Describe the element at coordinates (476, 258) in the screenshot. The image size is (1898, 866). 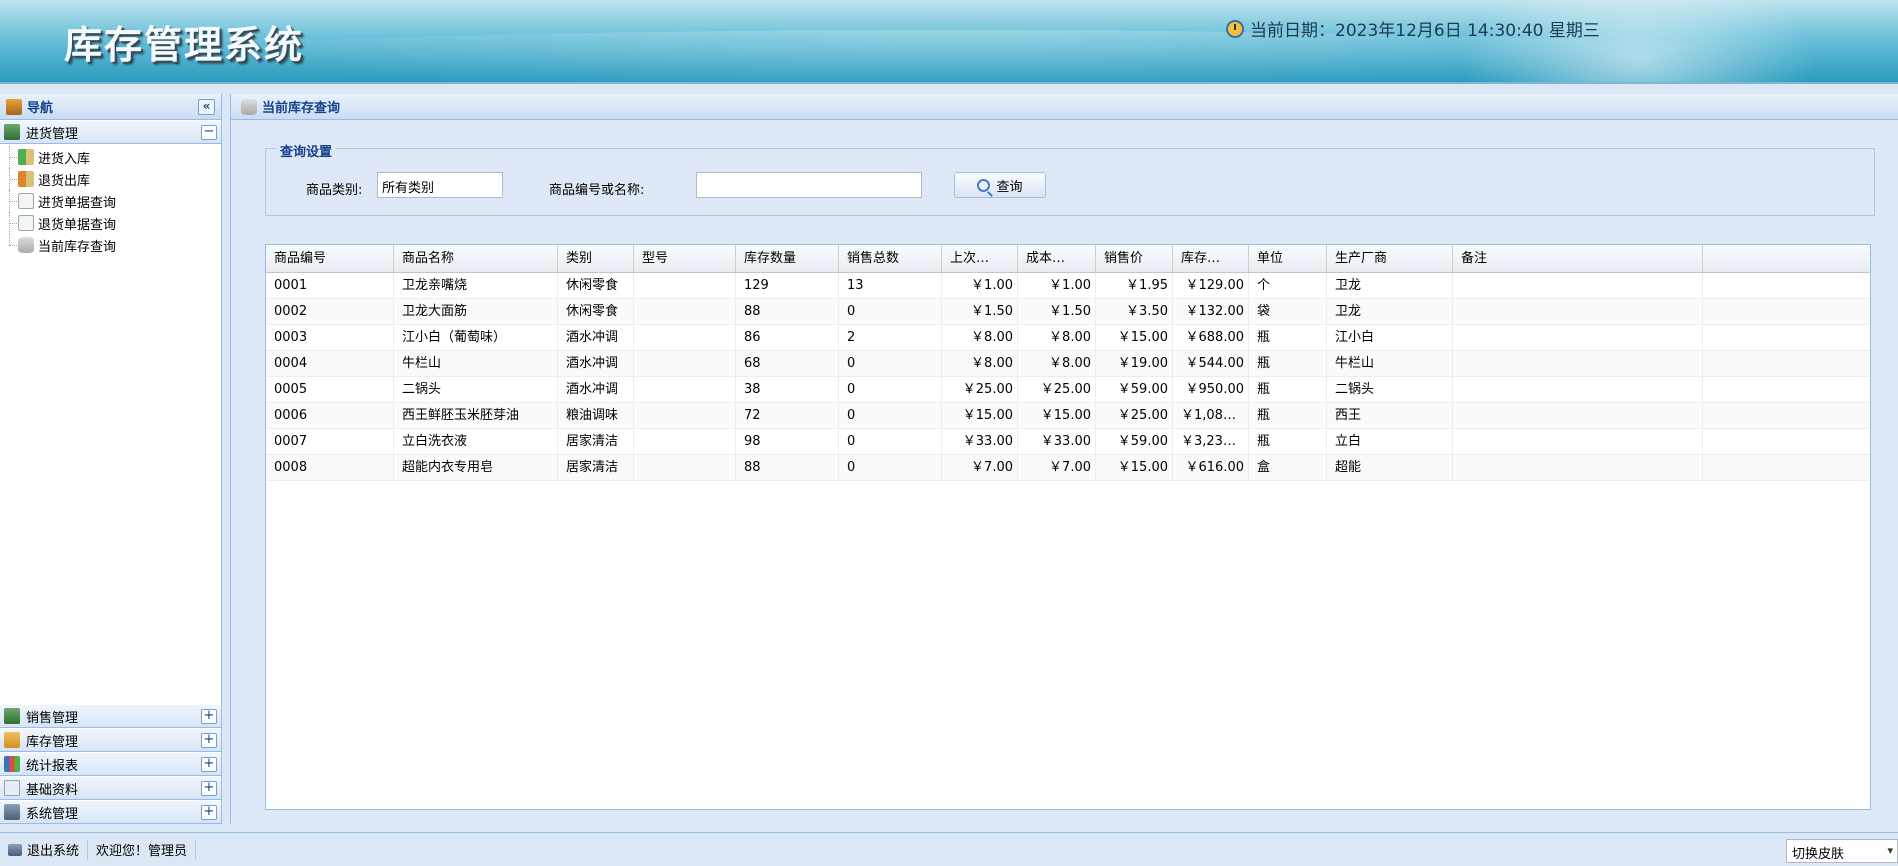
I see `column-header: 商品名称` at that location.